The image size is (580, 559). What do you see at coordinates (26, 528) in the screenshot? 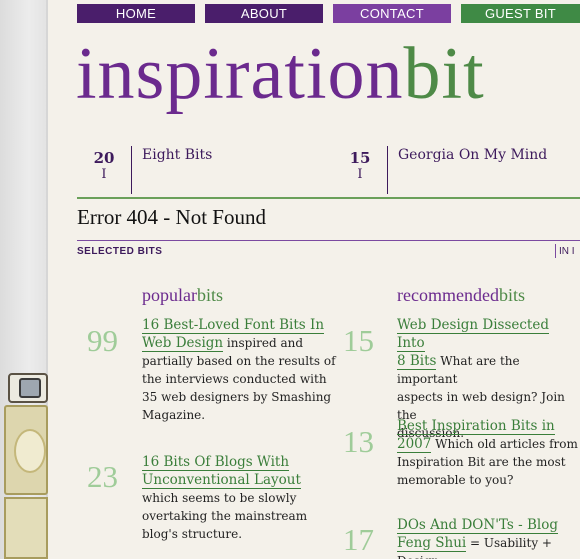
I see `stamp-base-decoration` at bounding box center [26, 528].